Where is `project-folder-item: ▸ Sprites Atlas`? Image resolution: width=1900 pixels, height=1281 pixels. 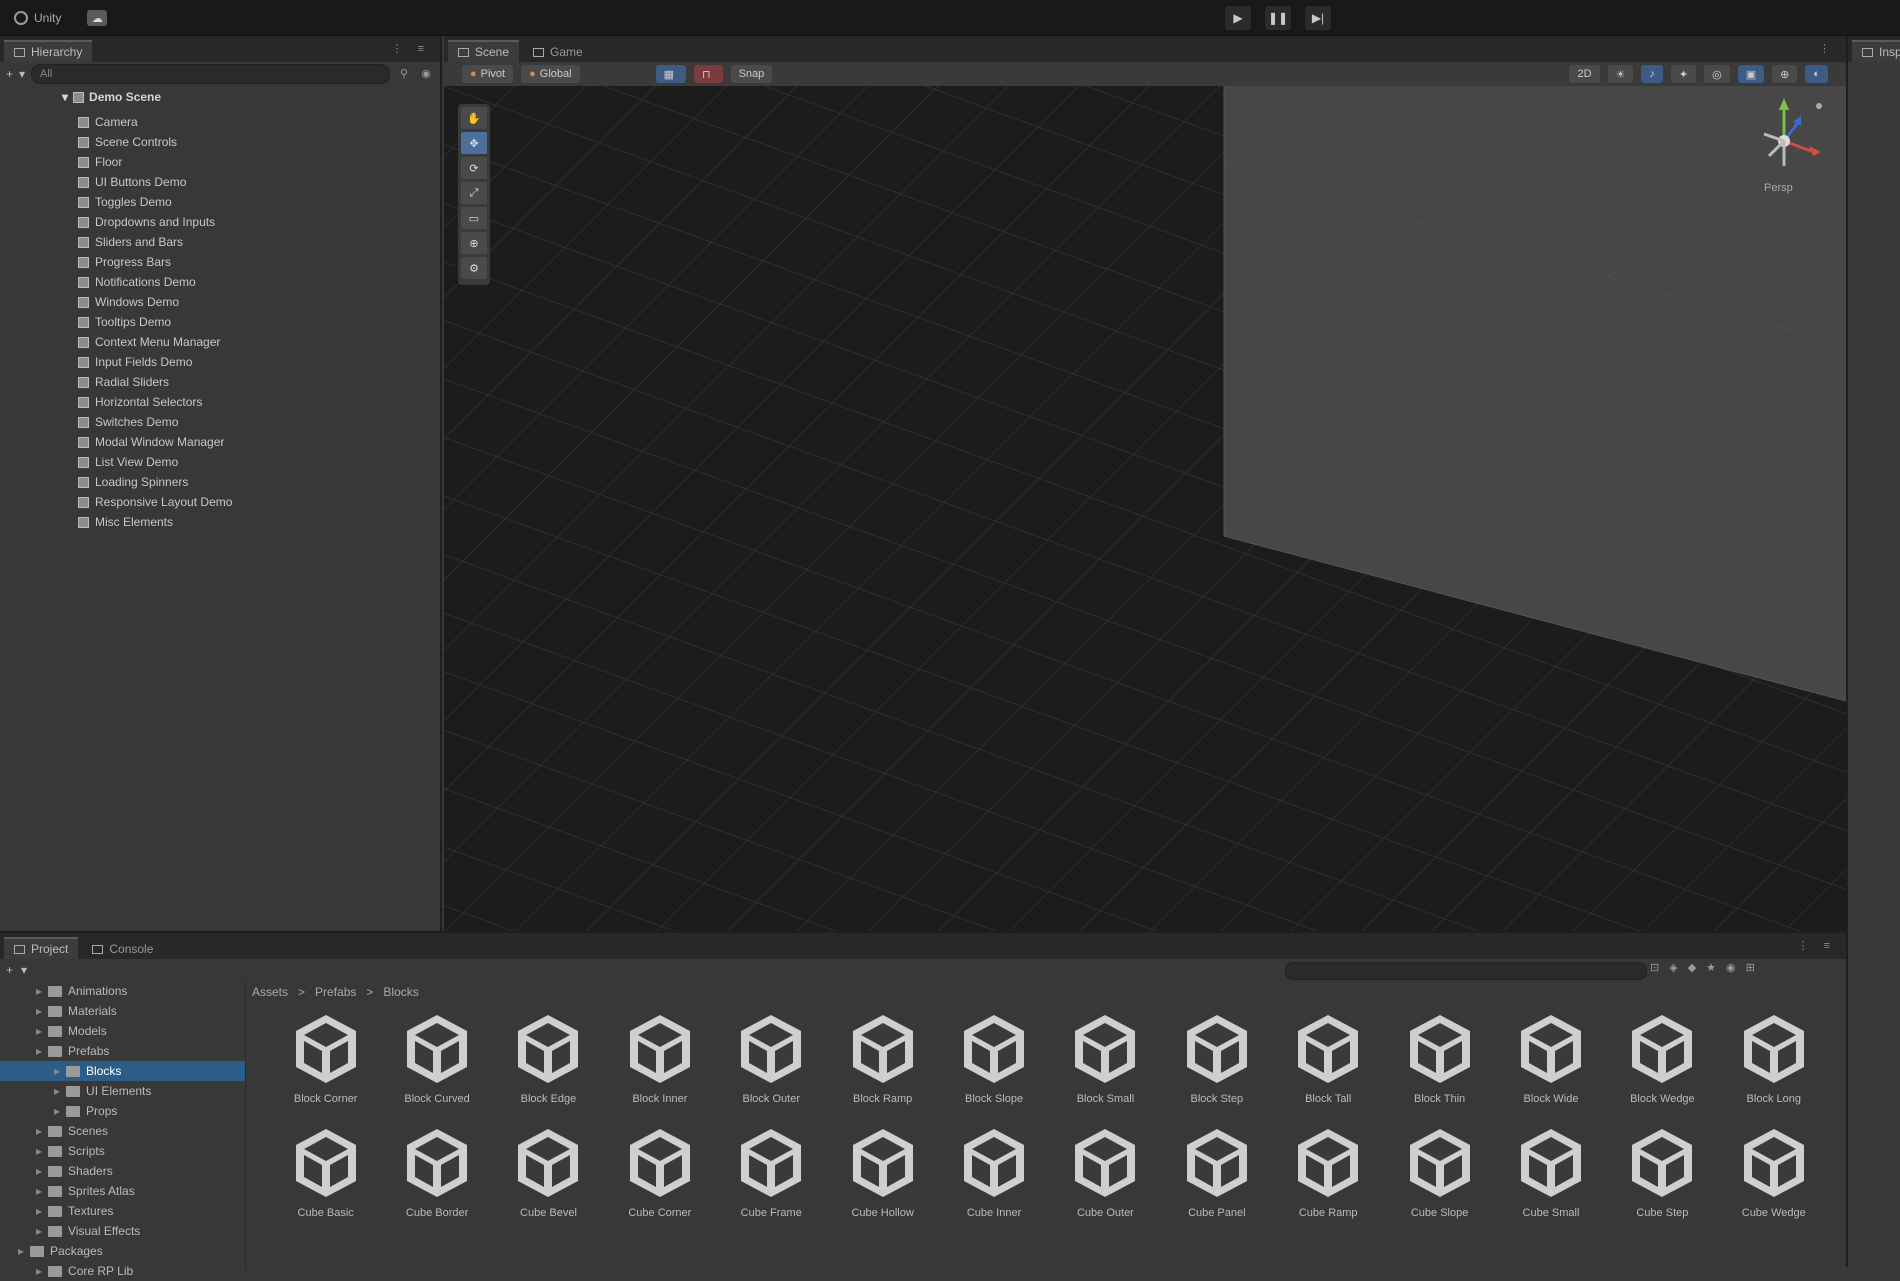 project-folder-item: ▸ Sprites Atlas is located at coordinates (122, 1191).